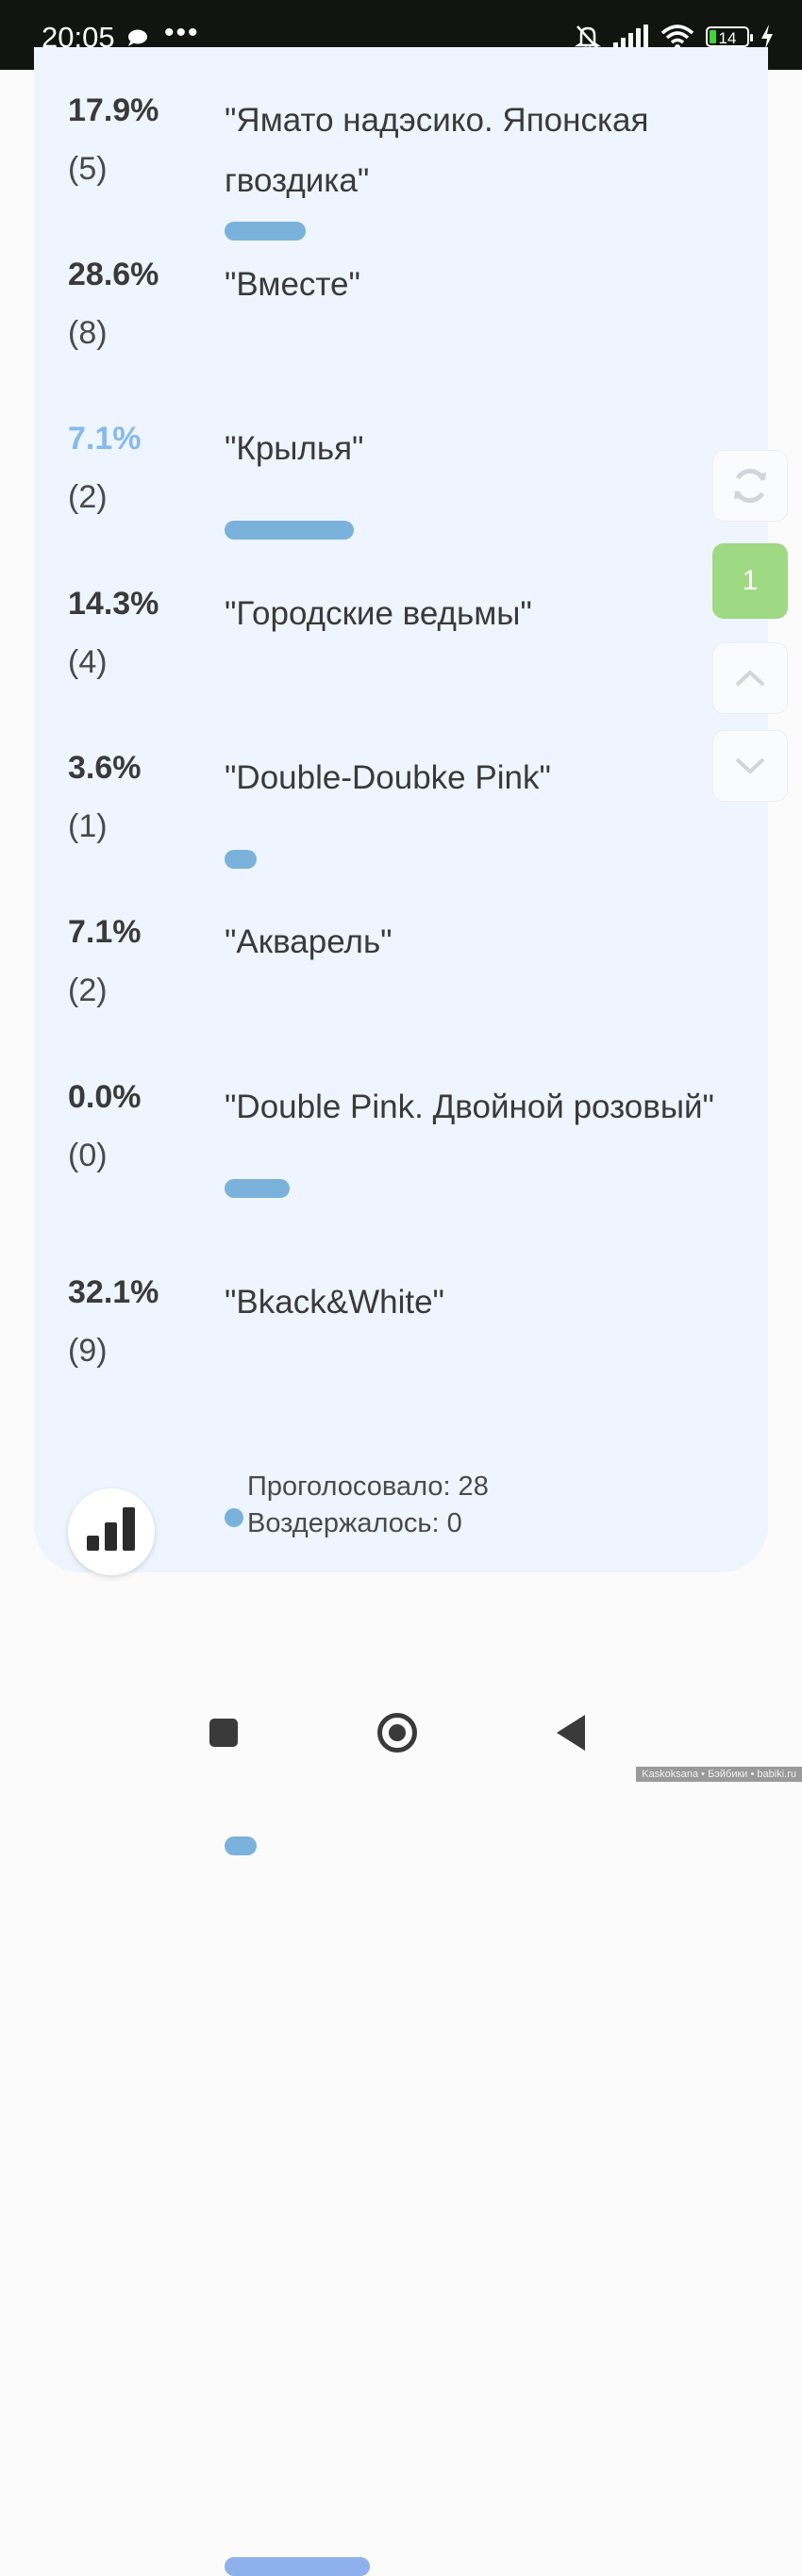 The width and height of the screenshot is (802, 2576). Describe the element at coordinates (105, 1097) in the screenshot. I see `option-percent: 0.0%` at that location.